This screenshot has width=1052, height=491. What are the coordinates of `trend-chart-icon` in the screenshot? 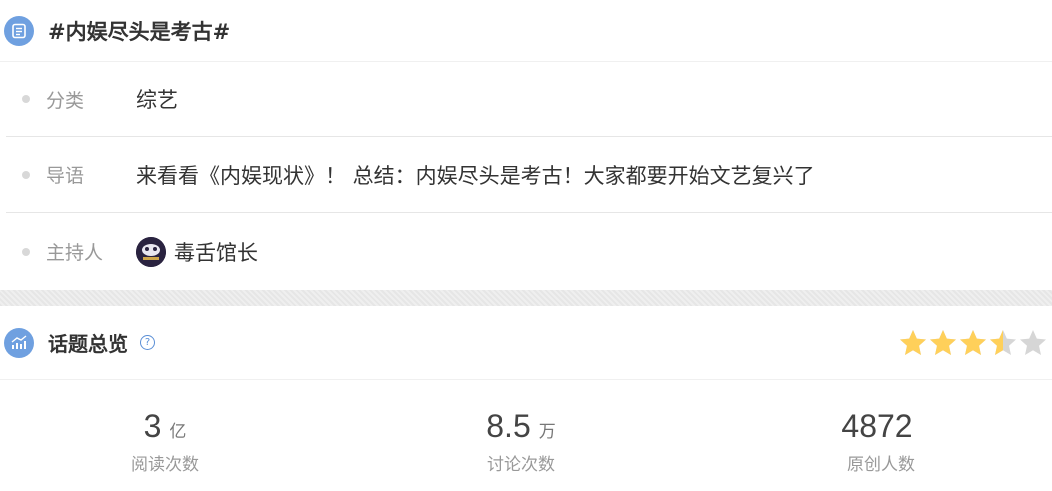 It's located at (19, 342).